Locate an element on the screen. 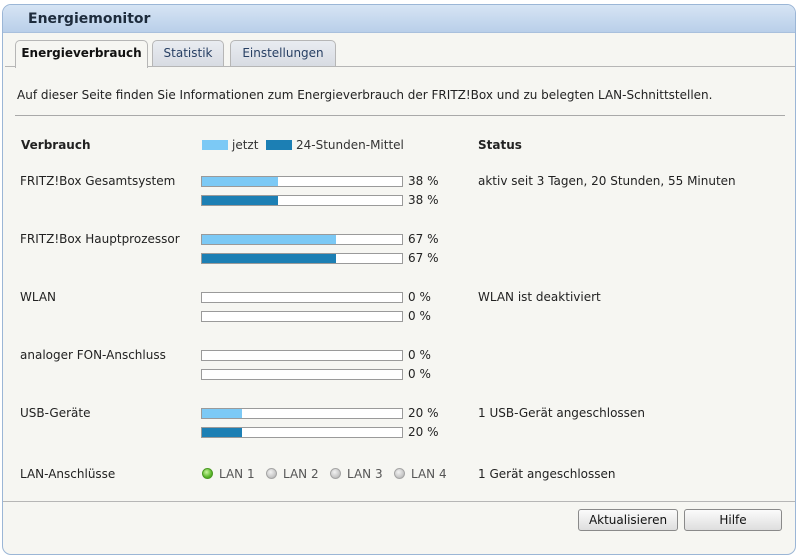 This screenshot has height=558, width=800. footer-divider is located at coordinates (399, 501).